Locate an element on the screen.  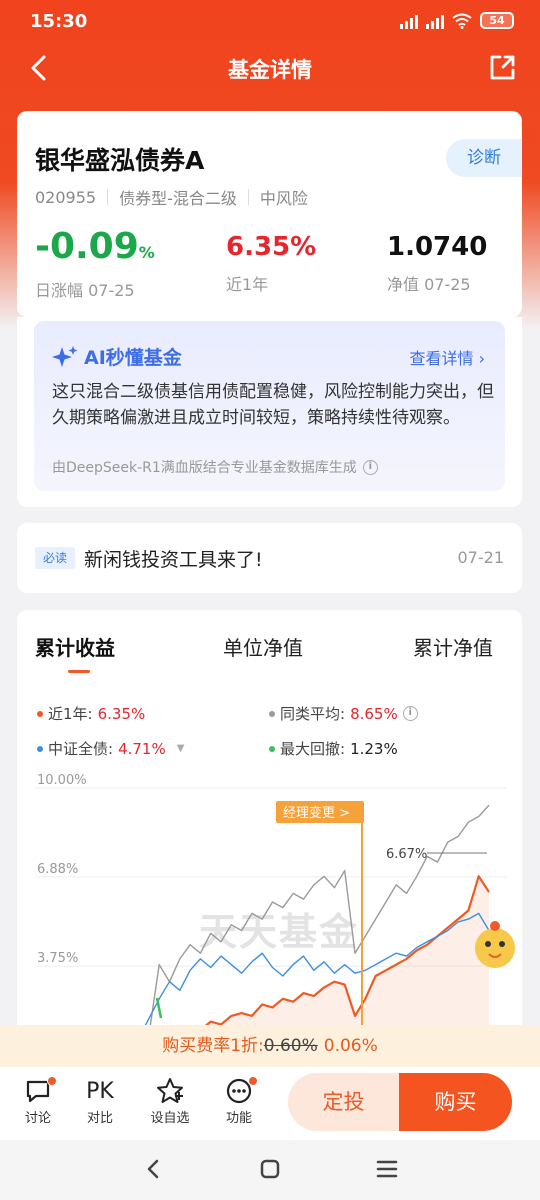
compare-label: 对比 is located at coordinates (99, 1118).